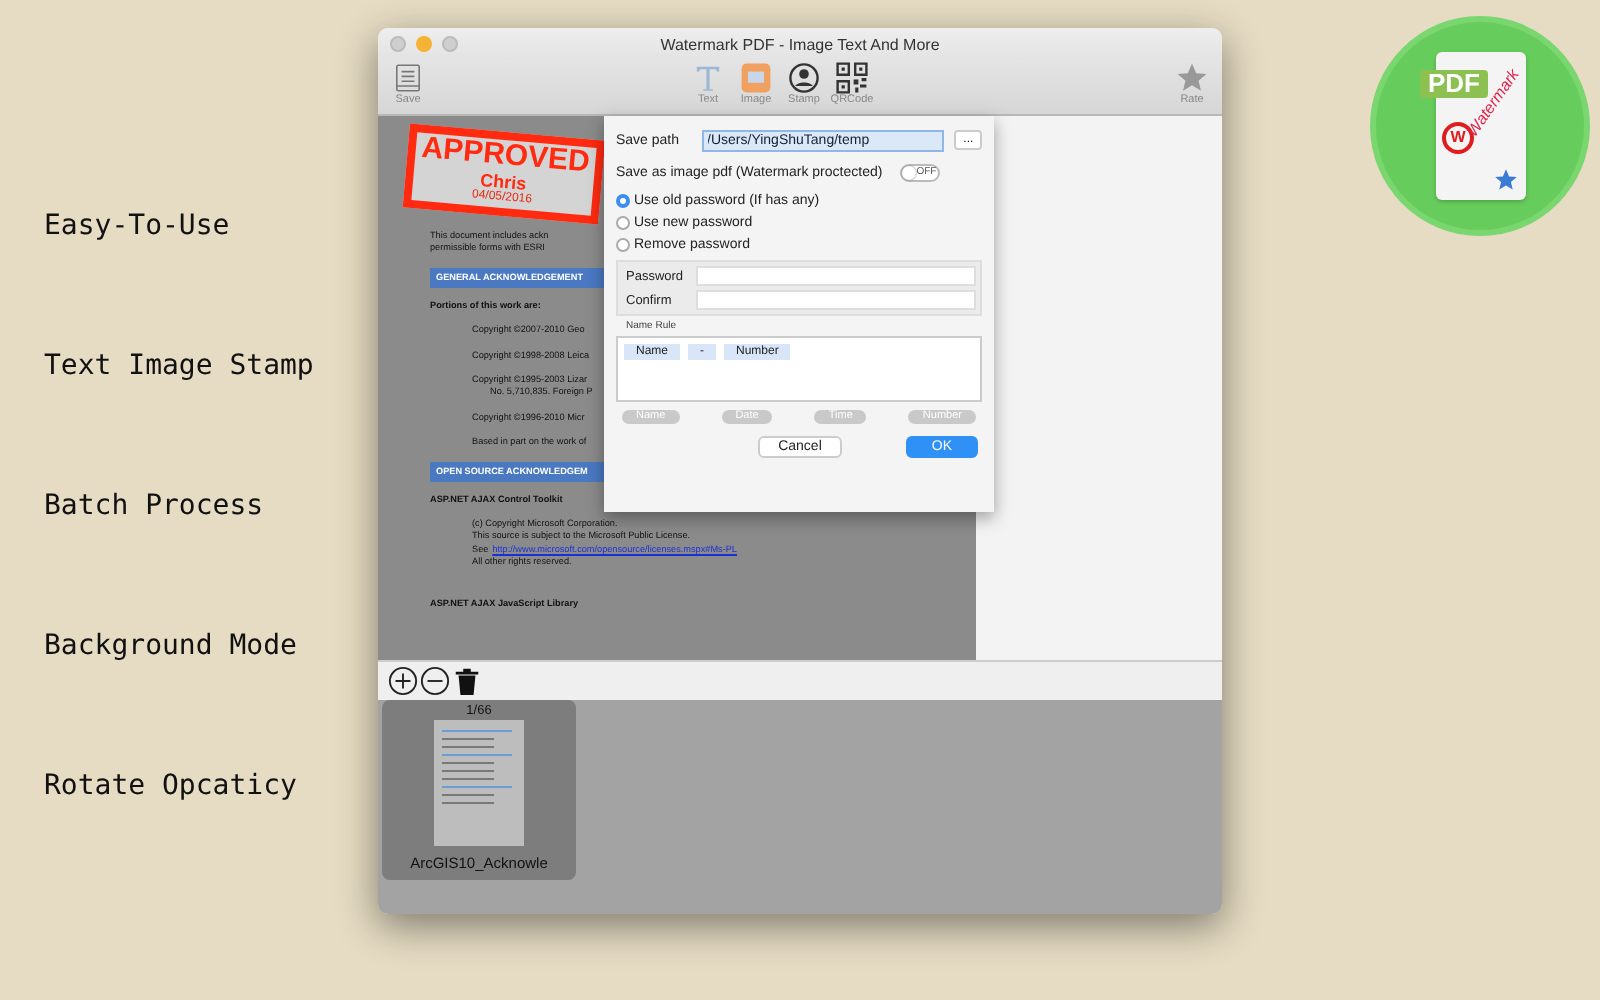 The image size is (1600, 1000). What do you see at coordinates (170, 647) in the screenshot?
I see `feature-label: Background Mode` at bounding box center [170, 647].